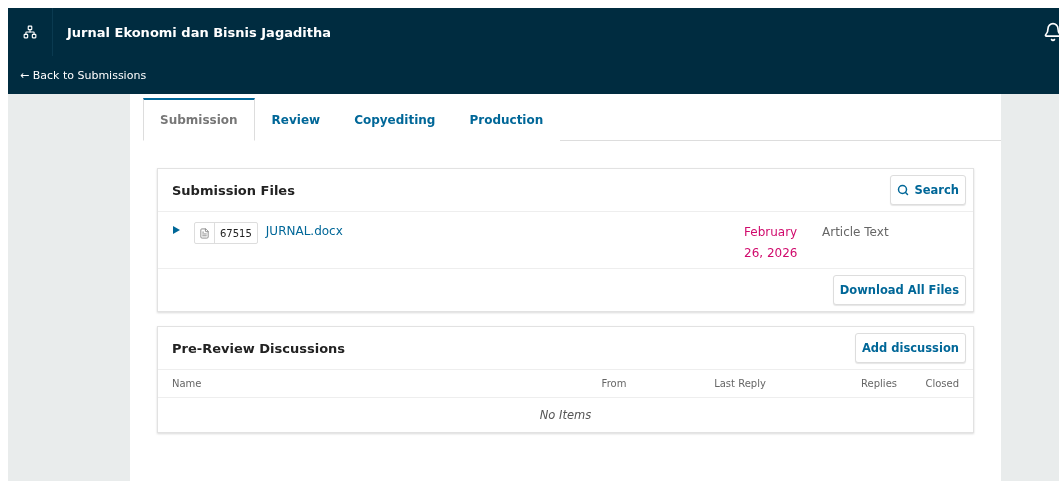 This screenshot has height=481, width=1059. Describe the element at coordinates (903, 190) in the screenshot. I see `search-icon` at that location.